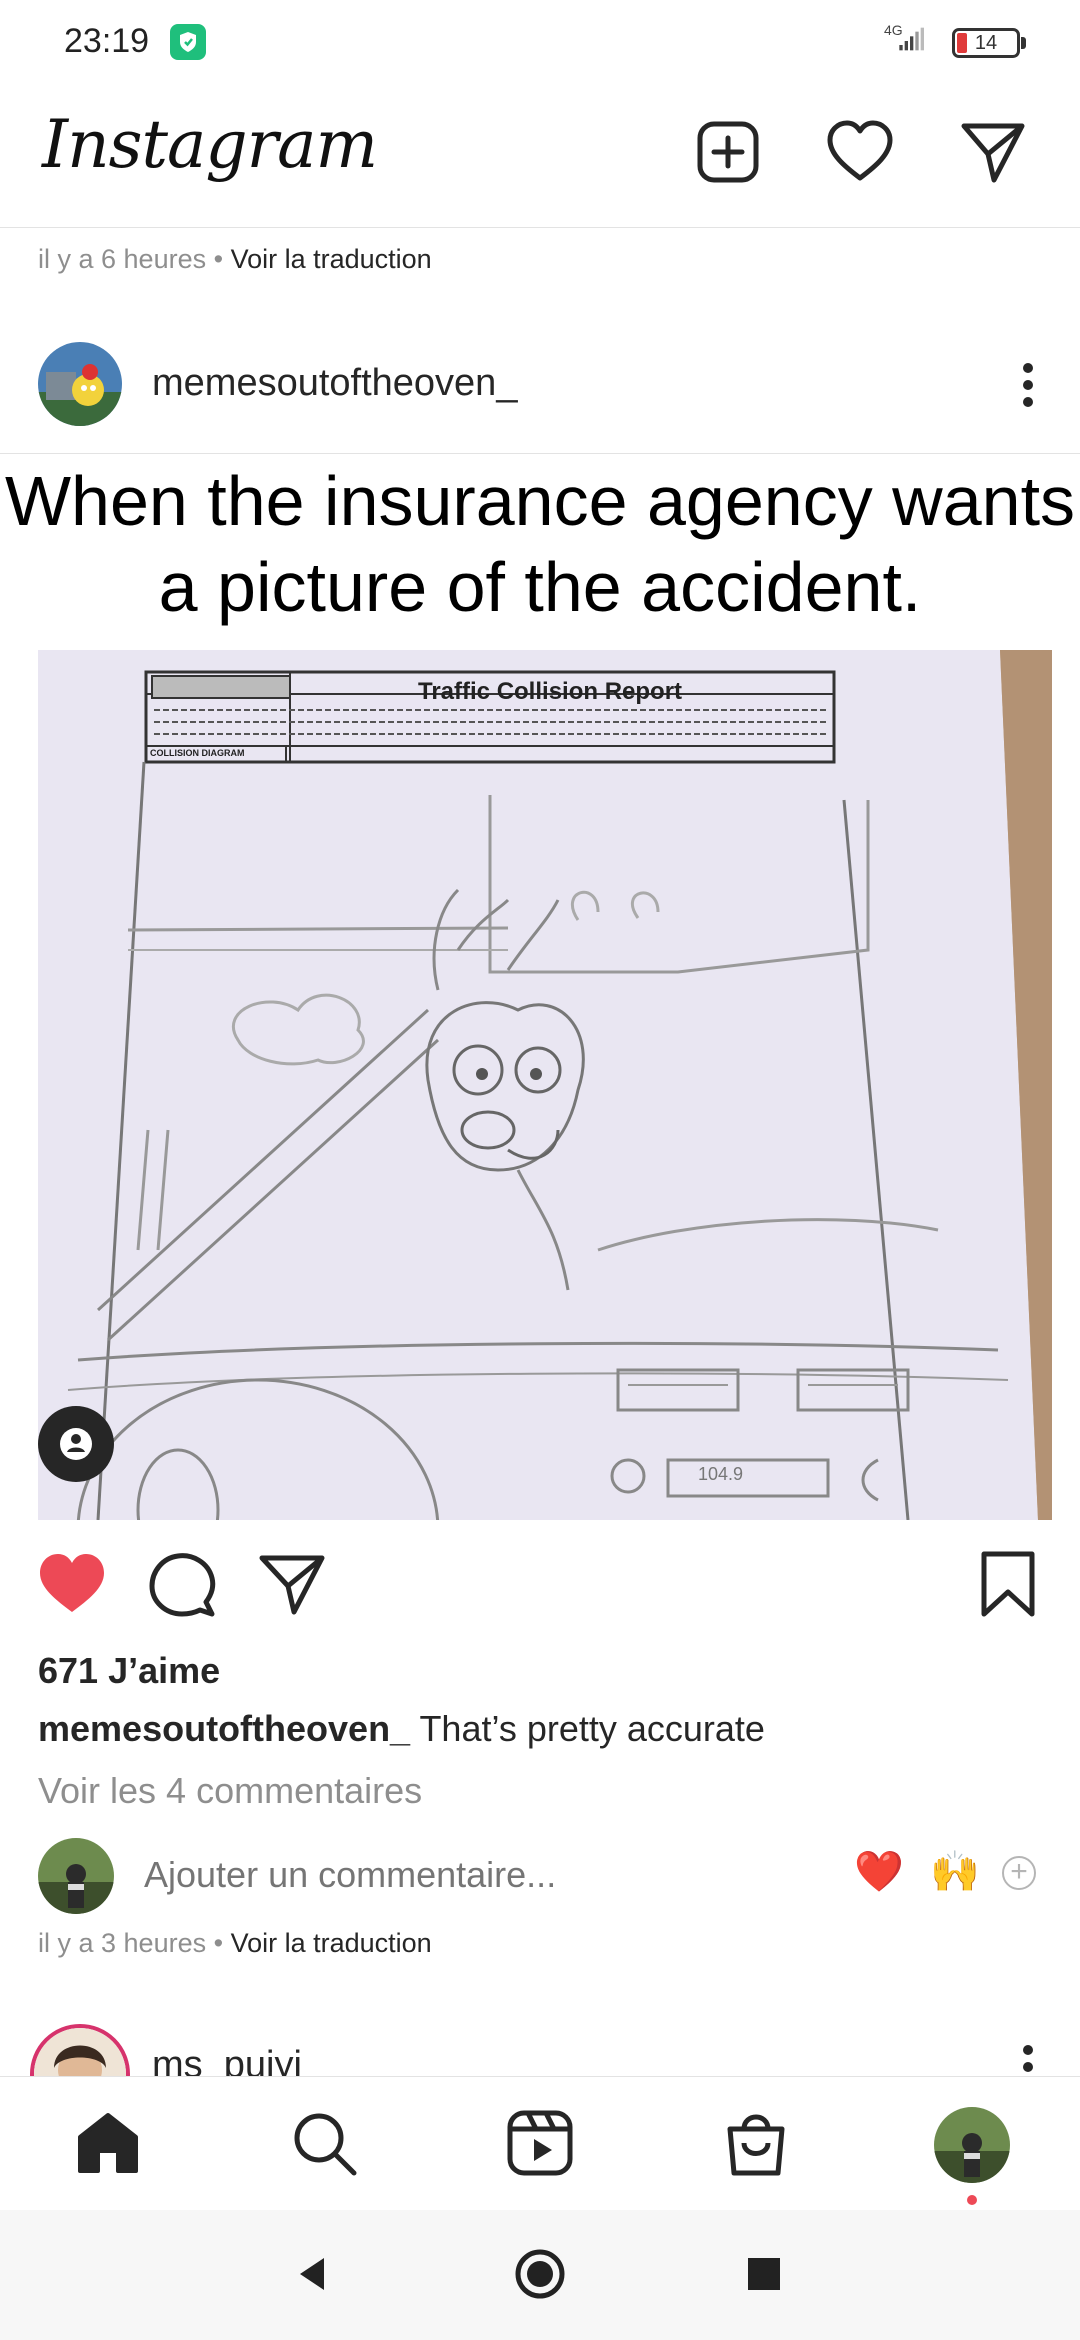  I want to click on shield-icon, so click(188, 42).